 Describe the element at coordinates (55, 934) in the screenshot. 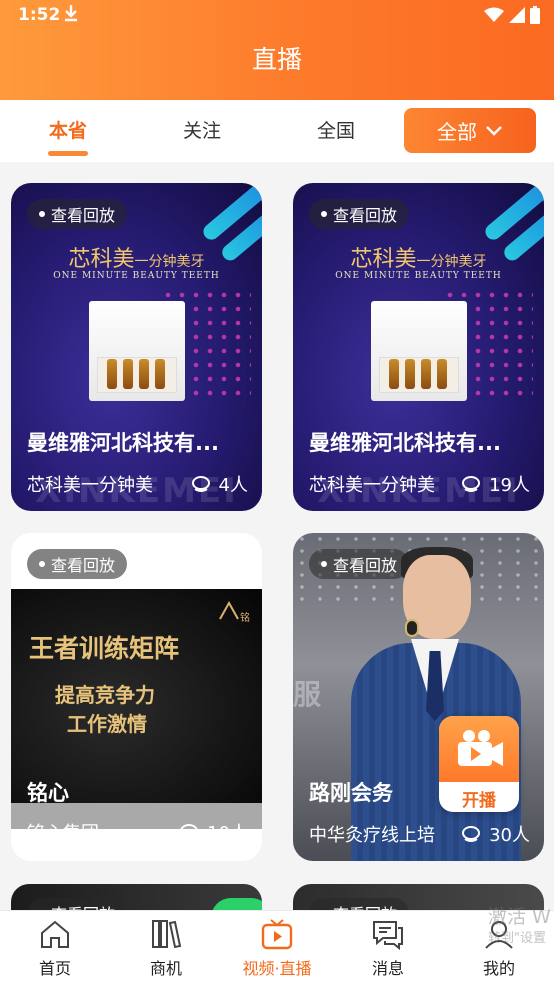

I see `home-icon` at that location.